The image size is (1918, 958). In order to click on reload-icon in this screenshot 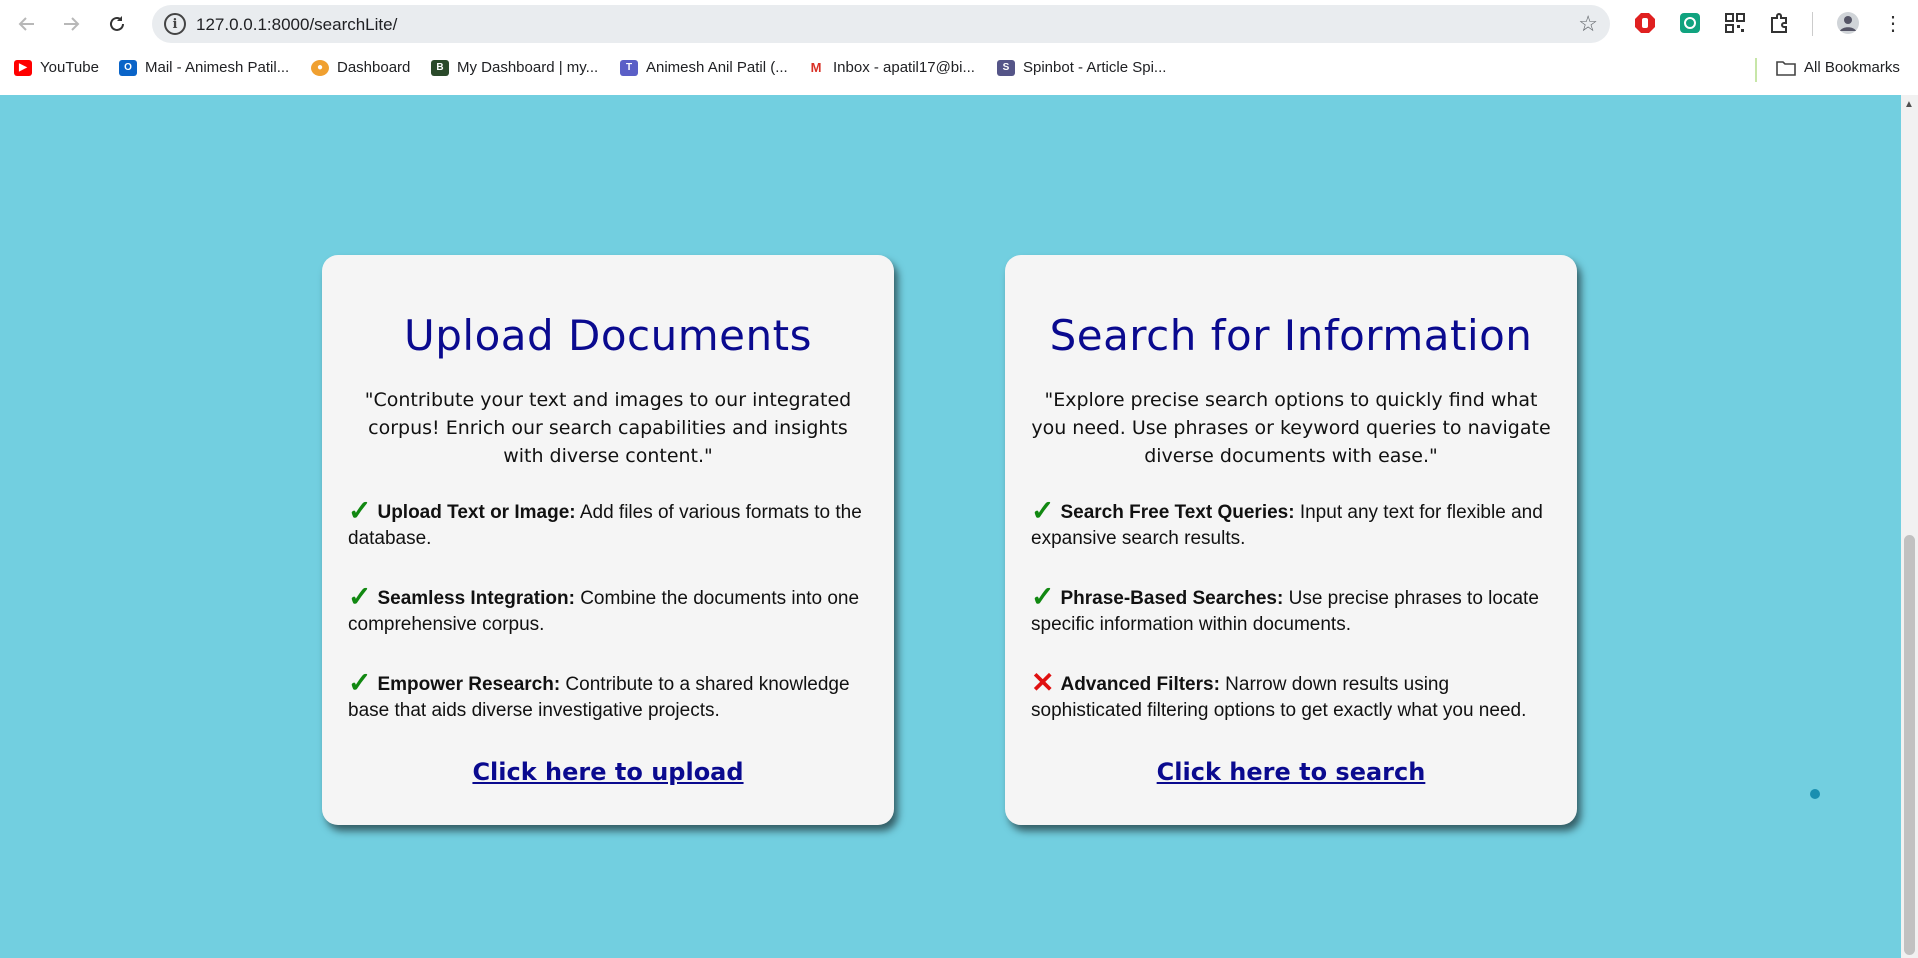, I will do `click(117, 23)`.